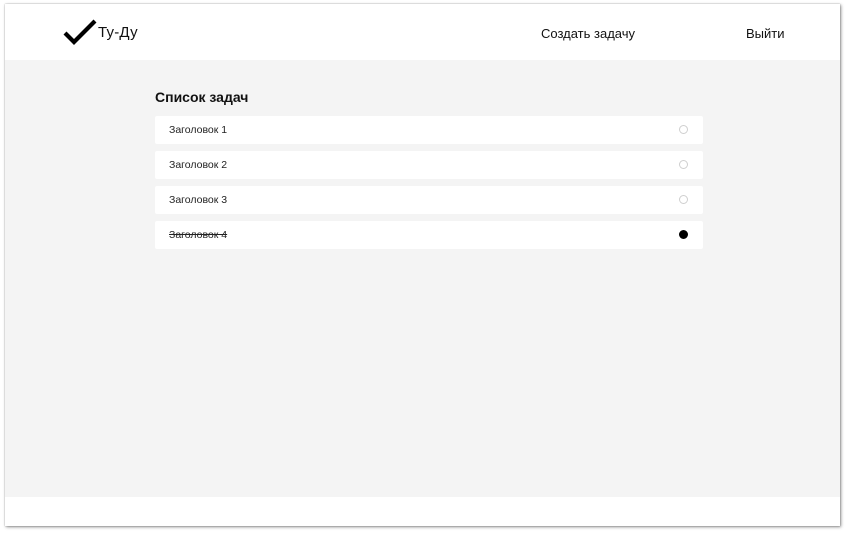 The image size is (846, 534). I want to click on task-title: Заголовок 3, so click(198, 200).